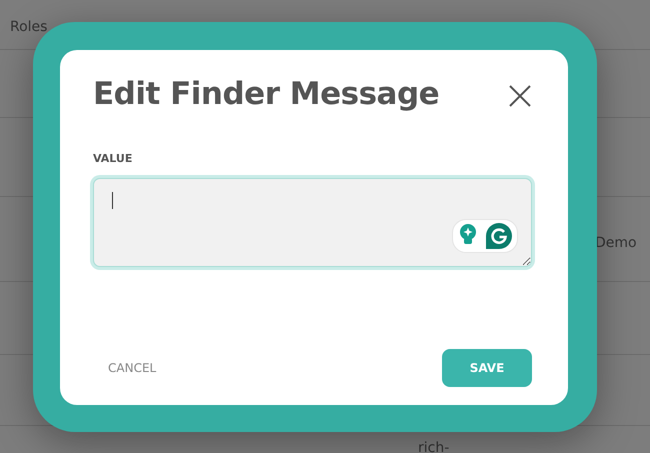 This screenshot has width=650, height=453. What do you see at coordinates (499, 235) in the screenshot?
I see `assistant-logo-icon` at bounding box center [499, 235].